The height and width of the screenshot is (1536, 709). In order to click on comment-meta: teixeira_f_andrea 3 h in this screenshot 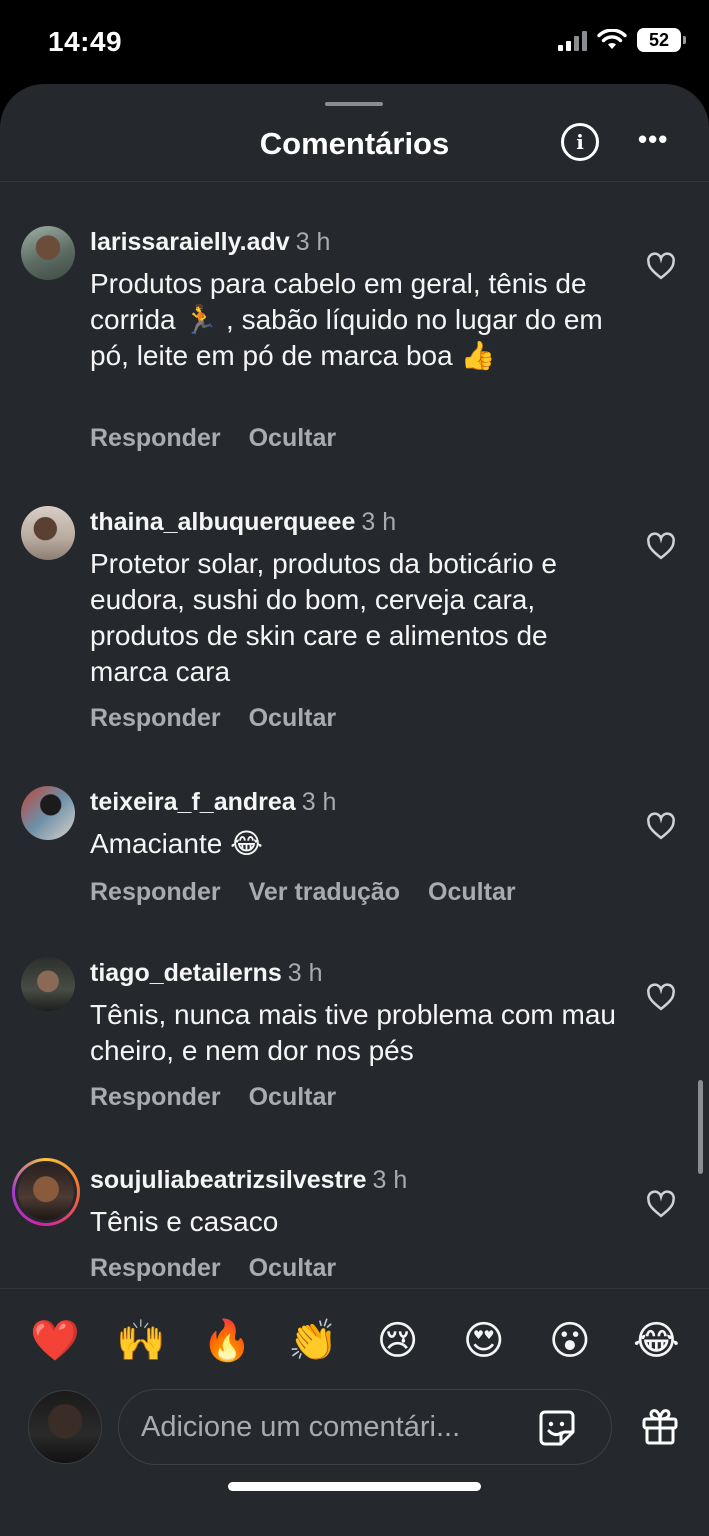, I will do `click(213, 802)`.